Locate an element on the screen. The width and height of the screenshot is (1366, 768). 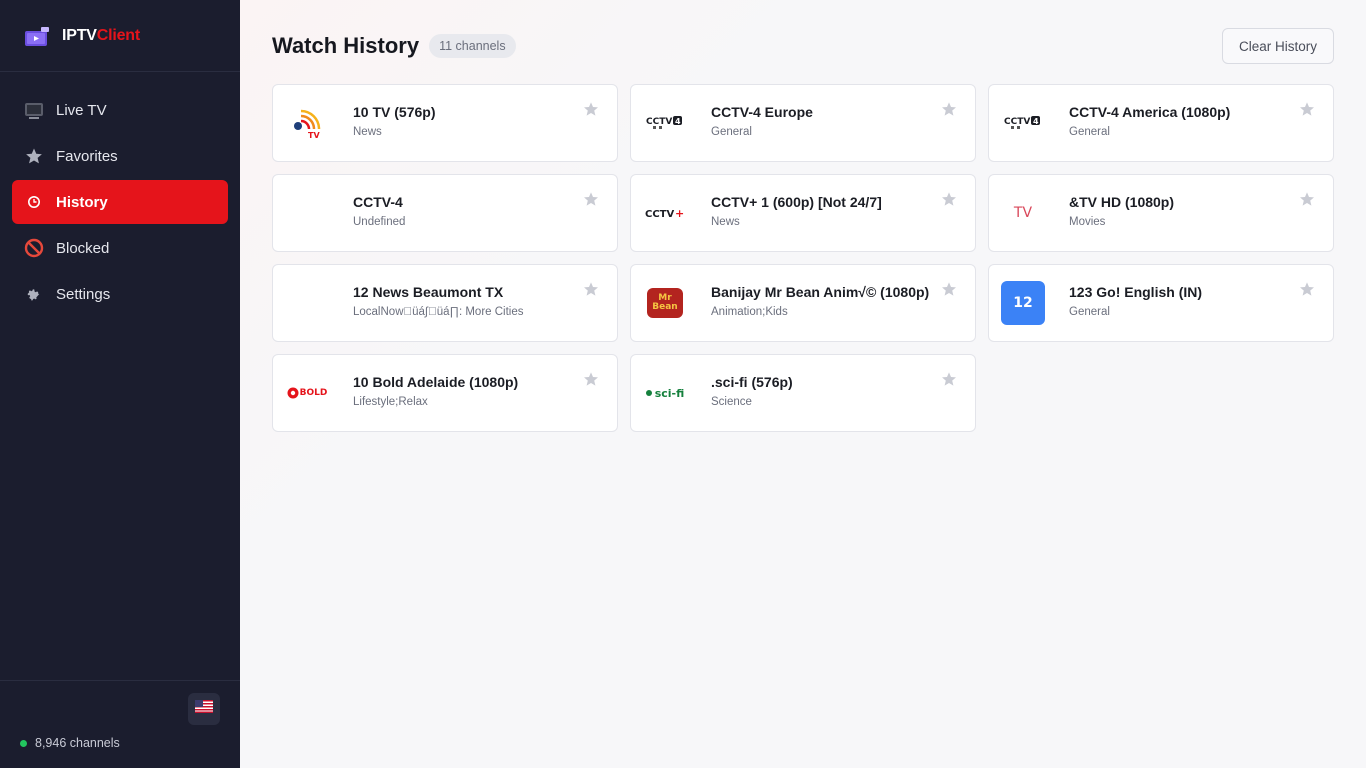
brand-name-part-b: Client is located at coordinates (118, 35).